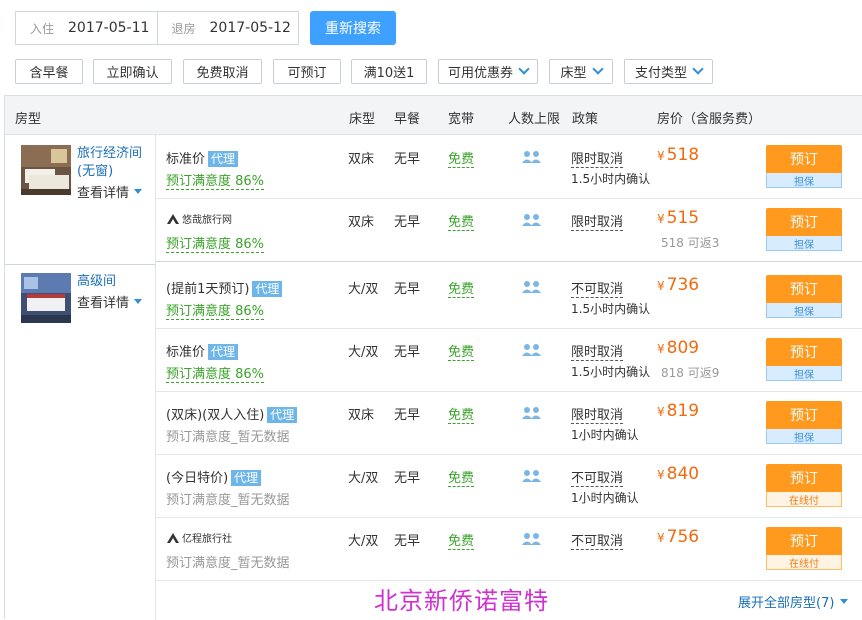 The width and height of the screenshot is (862, 620). Describe the element at coordinates (228, 500) in the screenshot. I see `satisfaction-nodata: 预订满意度_暂无数据` at that location.